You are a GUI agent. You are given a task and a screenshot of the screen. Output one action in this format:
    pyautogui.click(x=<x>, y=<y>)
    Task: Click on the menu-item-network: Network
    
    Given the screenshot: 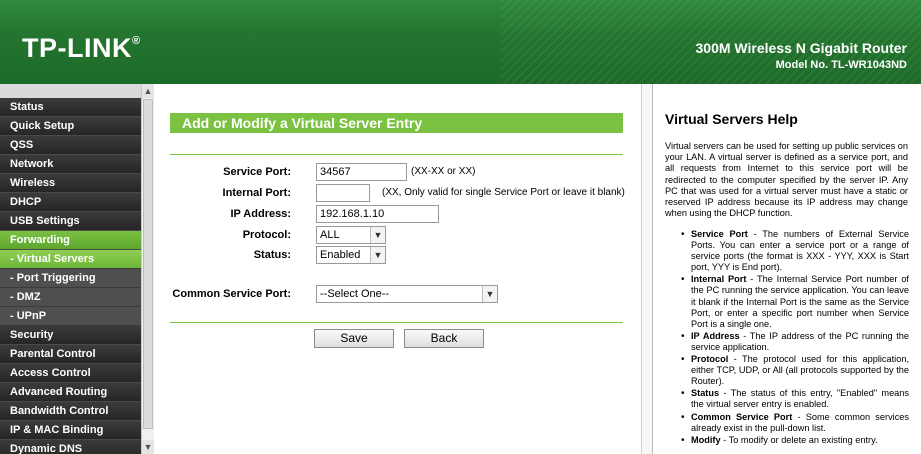 What is the action you would take?
    pyautogui.click(x=70, y=164)
    